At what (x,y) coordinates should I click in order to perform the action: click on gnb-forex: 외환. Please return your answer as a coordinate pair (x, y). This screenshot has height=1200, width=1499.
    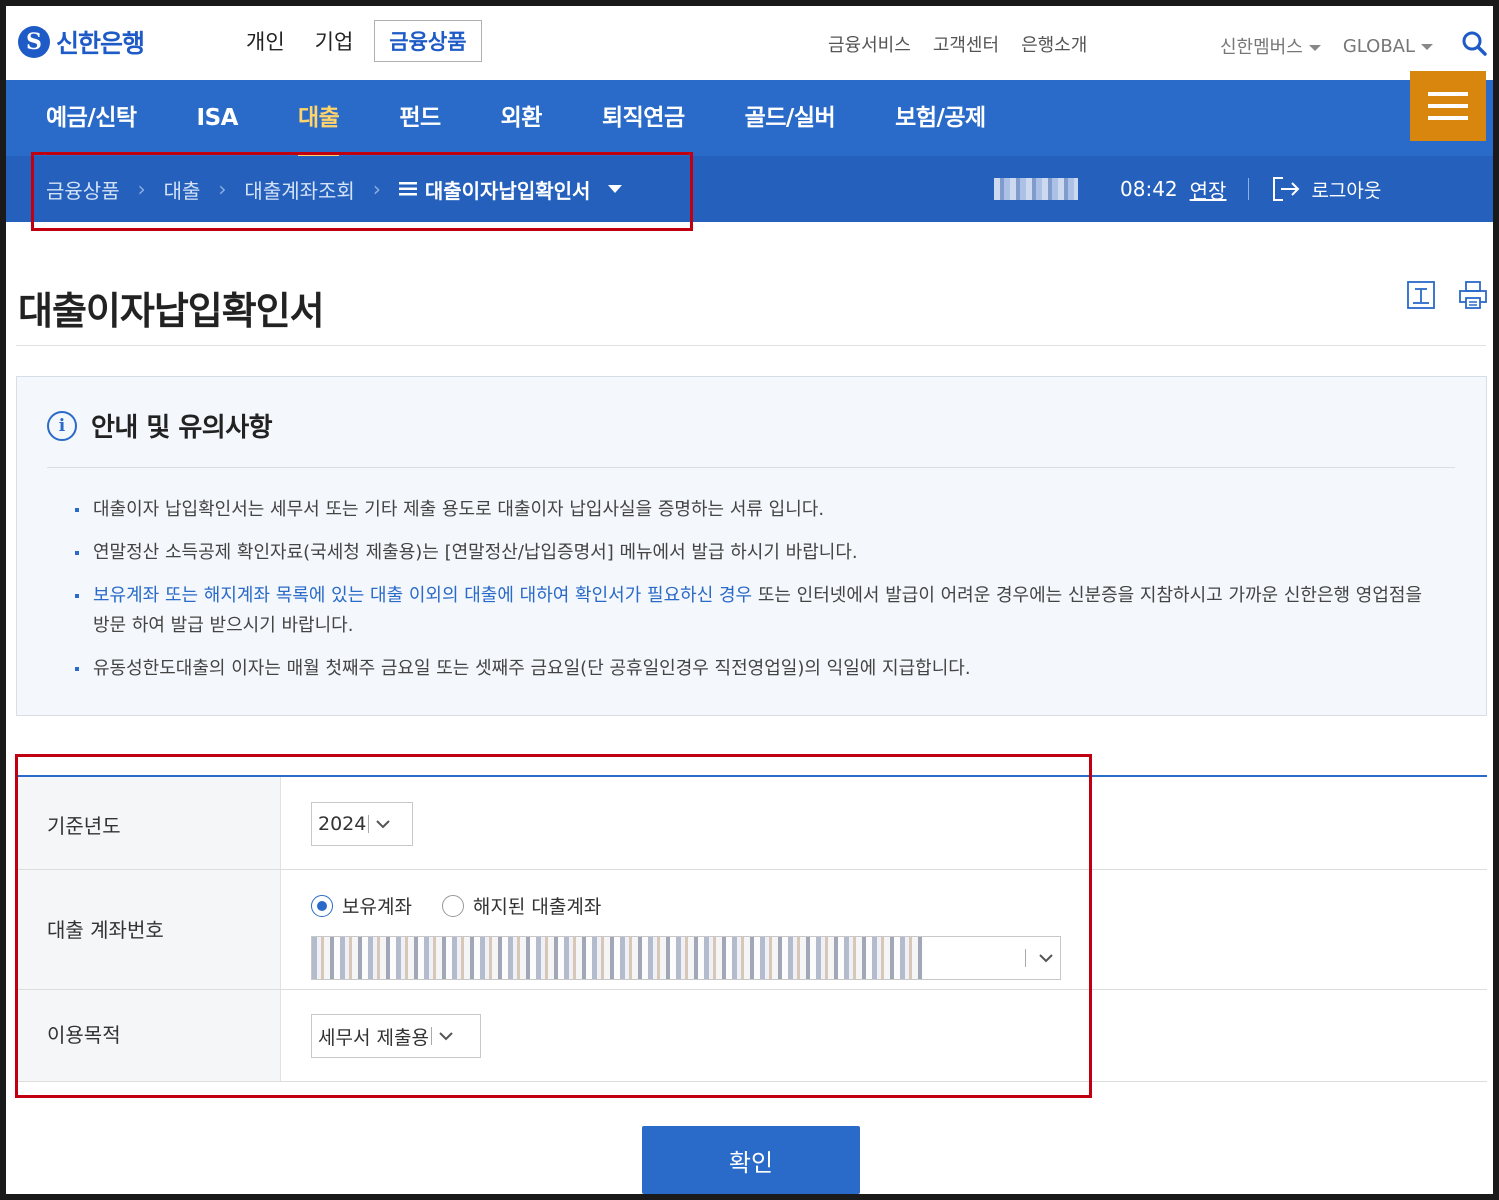
    Looking at the image, I should click on (522, 118).